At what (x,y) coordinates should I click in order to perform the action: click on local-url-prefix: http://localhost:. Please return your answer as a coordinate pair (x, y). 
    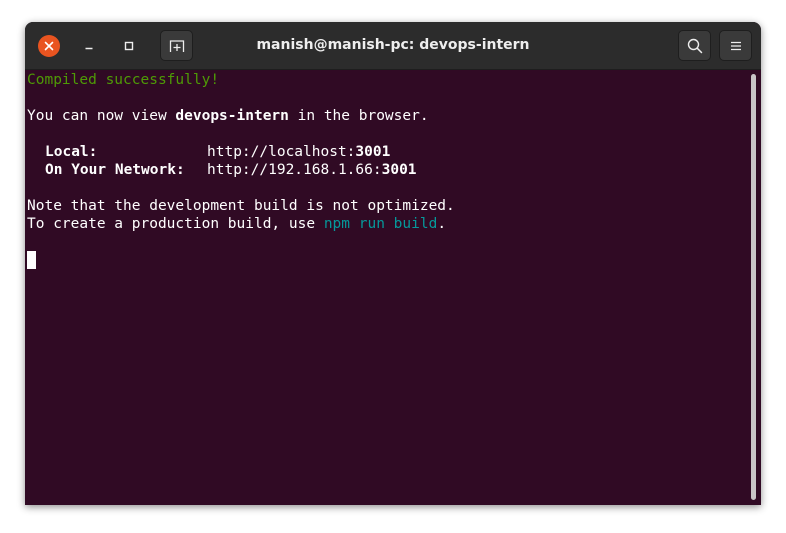
    Looking at the image, I should click on (281, 152).